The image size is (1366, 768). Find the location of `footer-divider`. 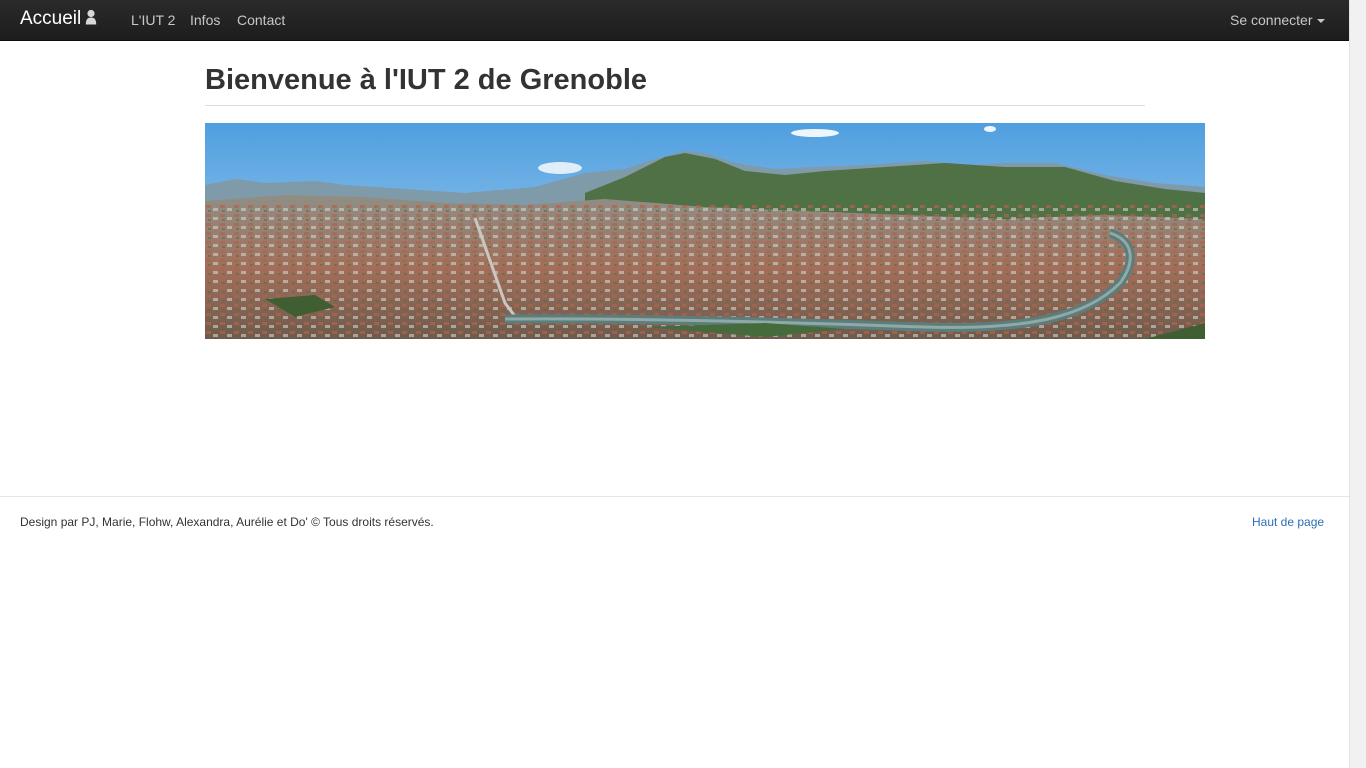

footer-divider is located at coordinates (674, 496).